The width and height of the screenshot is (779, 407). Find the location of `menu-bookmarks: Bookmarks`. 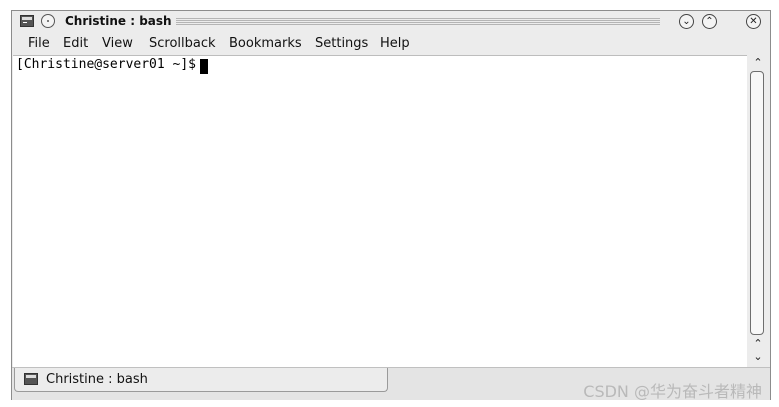

menu-bookmarks: Bookmarks is located at coordinates (265, 43).